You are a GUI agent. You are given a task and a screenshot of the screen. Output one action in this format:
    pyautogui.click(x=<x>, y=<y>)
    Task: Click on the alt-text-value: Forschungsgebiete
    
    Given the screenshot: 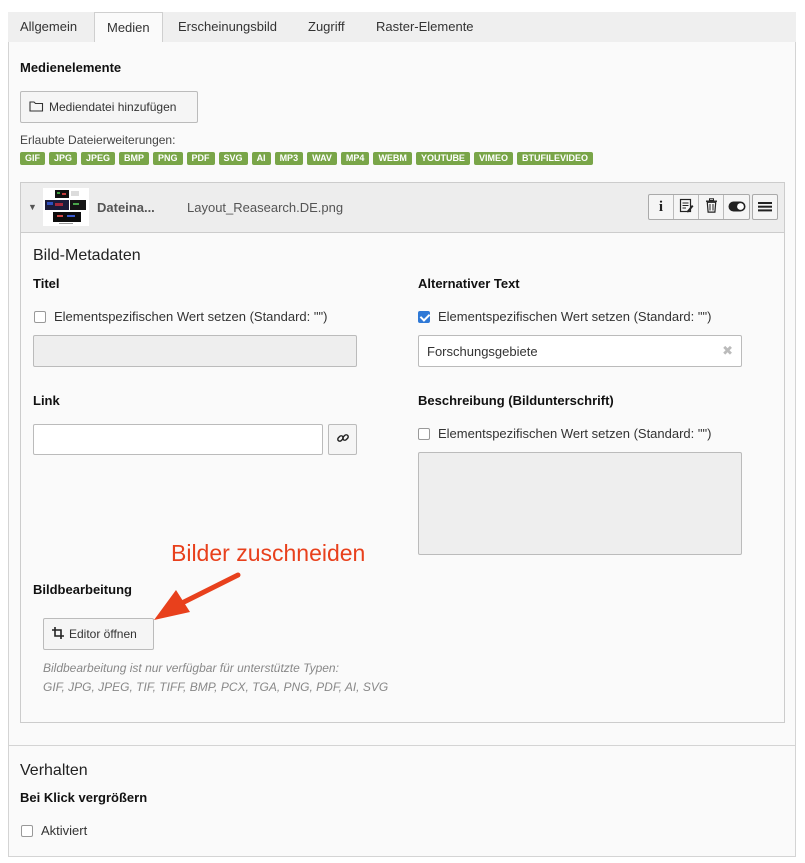 What is the action you would take?
    pyautogui.click(x=482, y=351)
    